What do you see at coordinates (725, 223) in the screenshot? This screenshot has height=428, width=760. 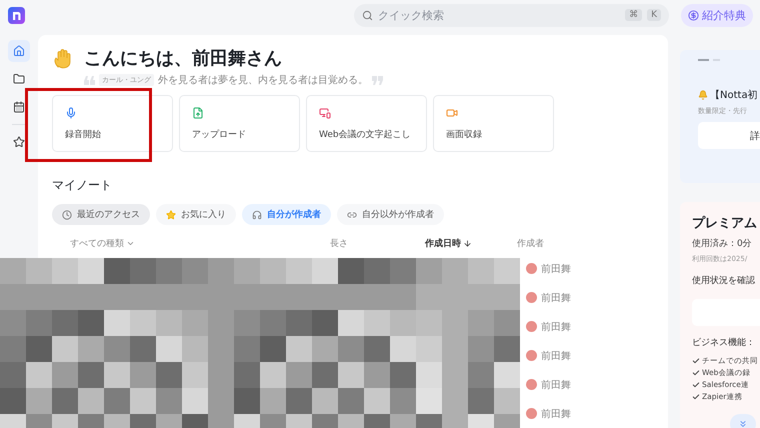 I see `plan-title: プレミアム` at bounding box center [725, 223].